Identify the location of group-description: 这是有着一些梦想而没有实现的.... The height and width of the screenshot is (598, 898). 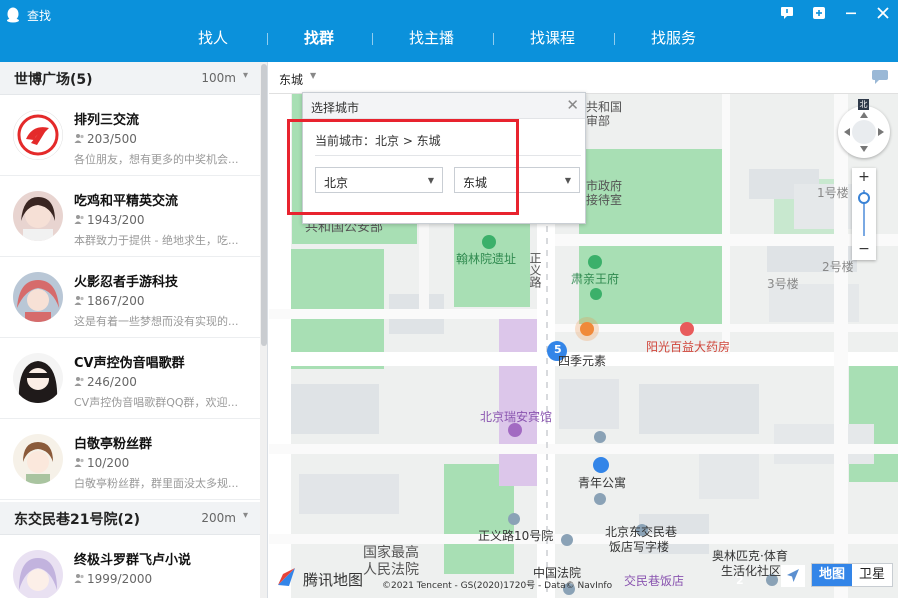
(156, 321).